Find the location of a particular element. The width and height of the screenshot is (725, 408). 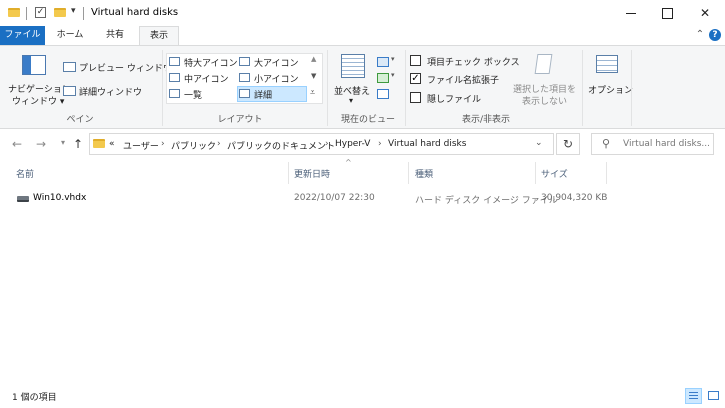

breadcrumb-public: パブリック is located at coordinates (193, 145).